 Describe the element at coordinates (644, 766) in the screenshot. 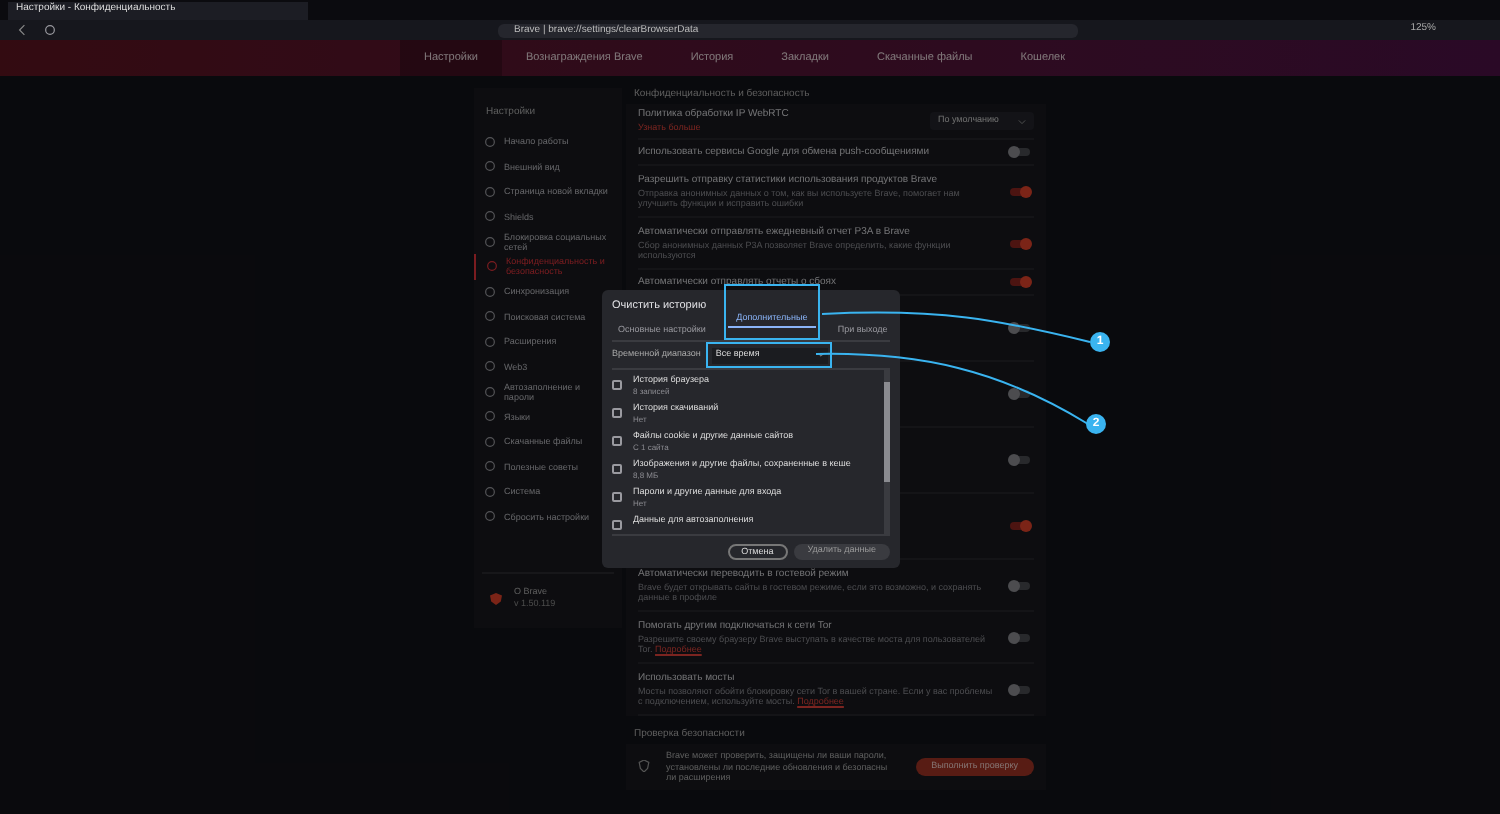

I see `shield-check-icon` at that location.